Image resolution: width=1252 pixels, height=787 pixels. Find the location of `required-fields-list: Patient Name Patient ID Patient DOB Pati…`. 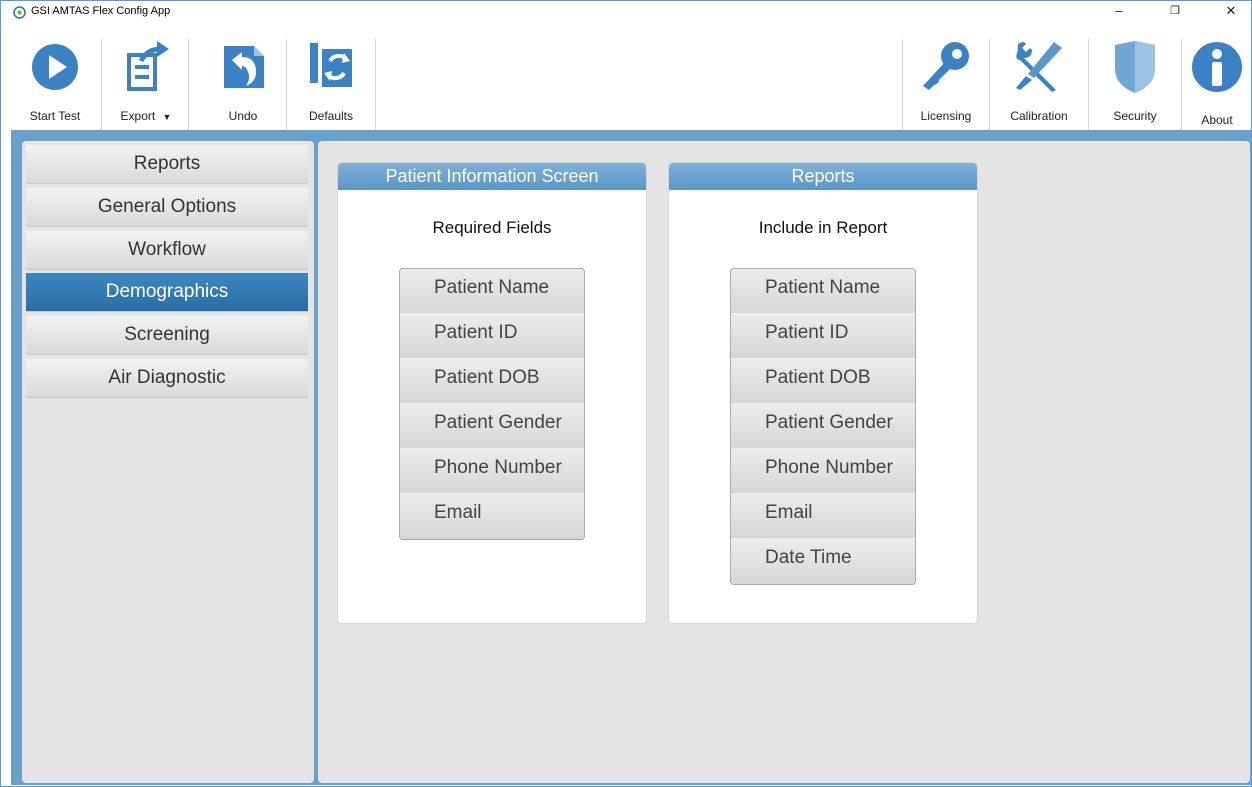

required-fields-list: Patient Name Patient ID Patient DOB Pati… is located at coordinates (492, 404).